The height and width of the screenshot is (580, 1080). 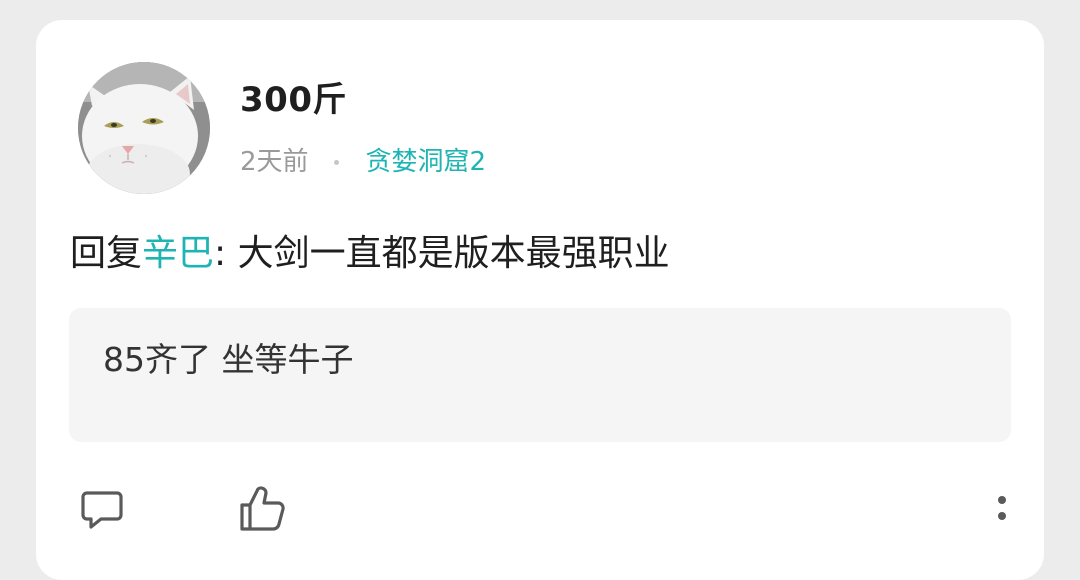 What do you see at coordinates (274, 162) in the screenshot?
I see `post-time: 2天前` at bounding box center [274, 162].